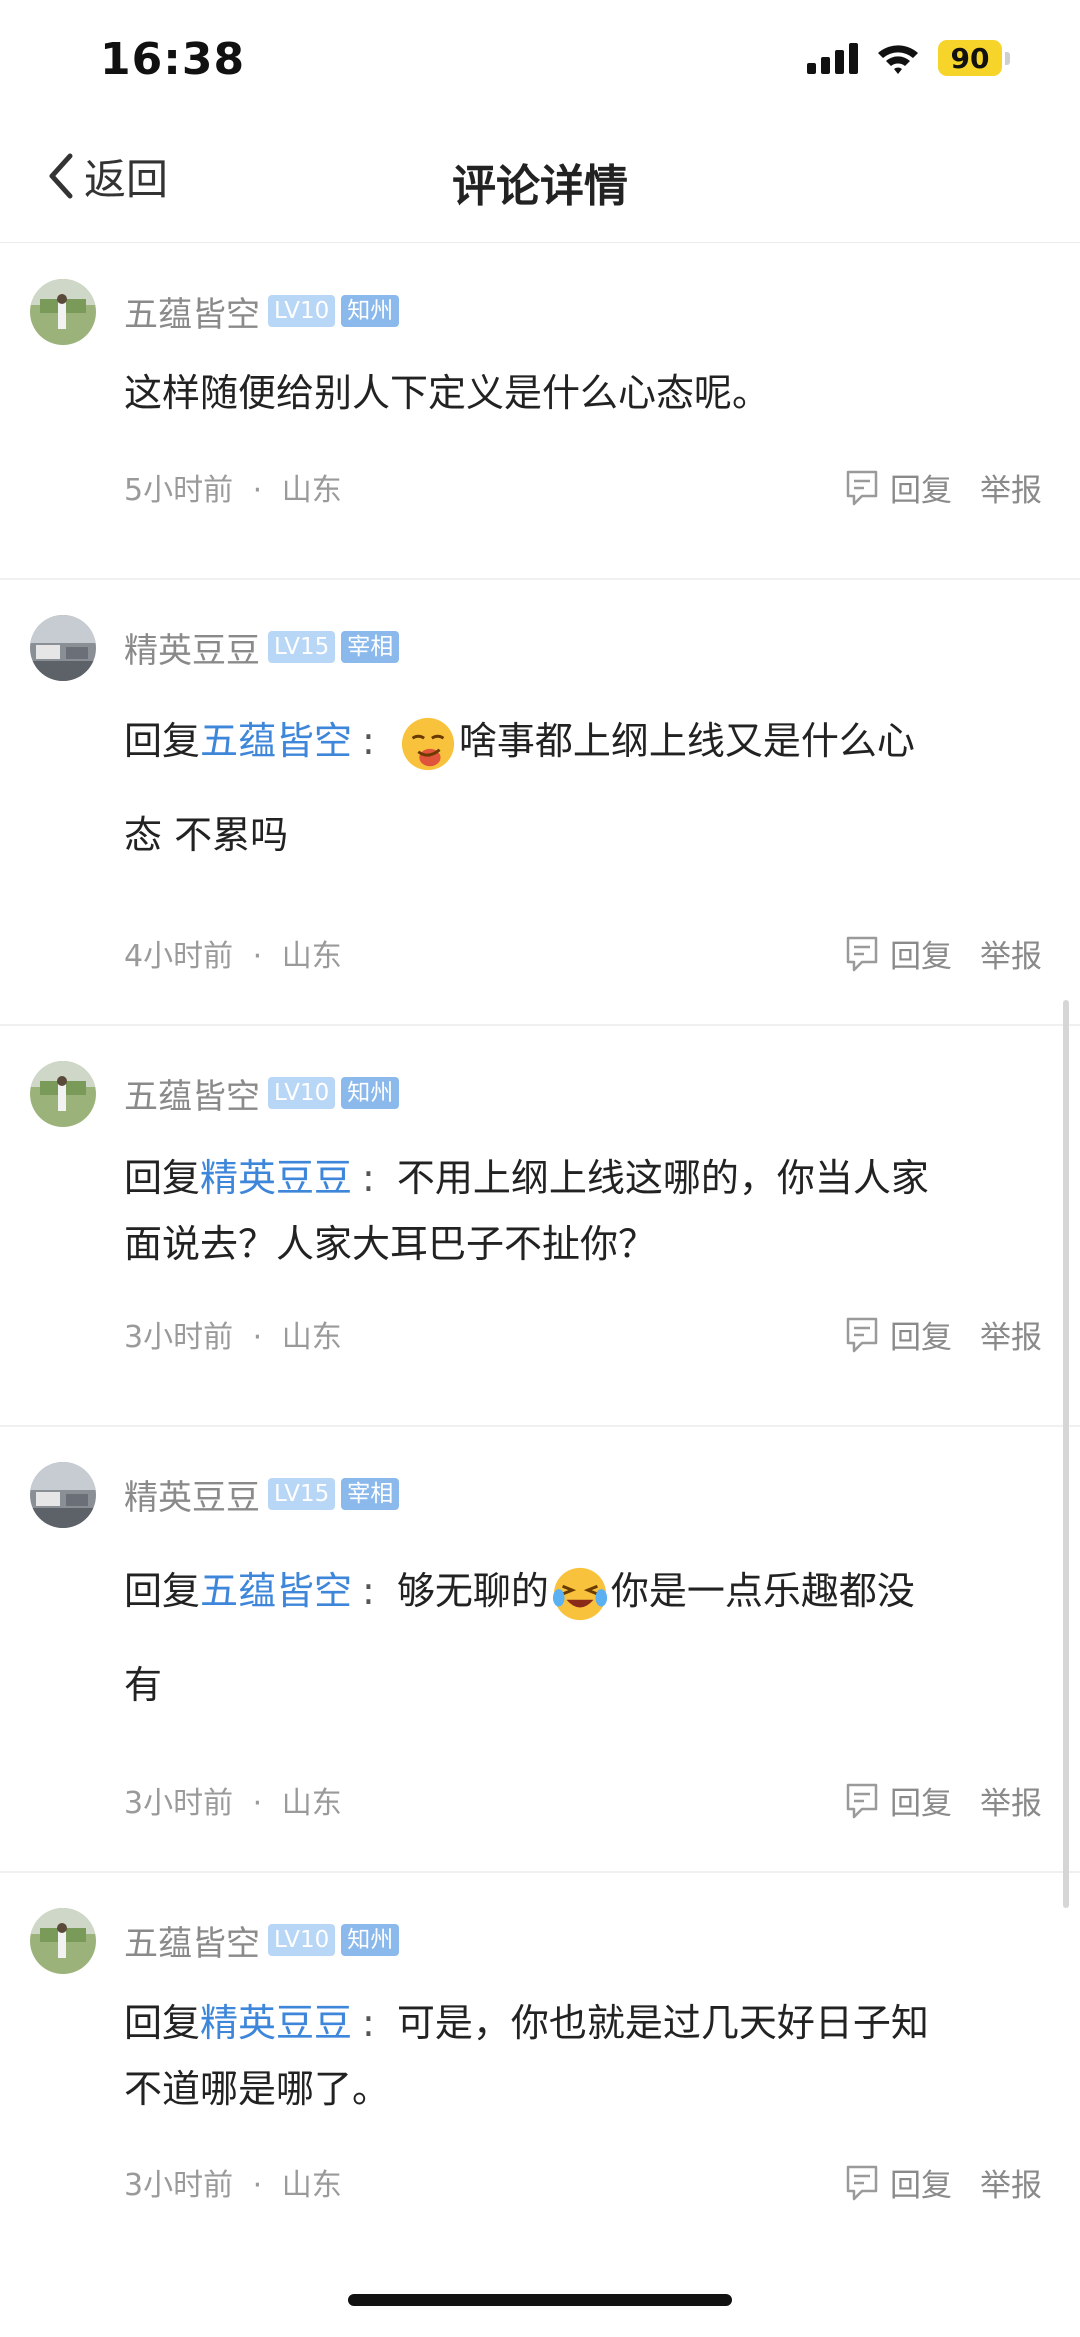 The height and width of the screenshot is (2337, 1080). Describe the element at coordinates (143, 1685) in the screenshot. I see `comment-body-line2: 有` at that location.